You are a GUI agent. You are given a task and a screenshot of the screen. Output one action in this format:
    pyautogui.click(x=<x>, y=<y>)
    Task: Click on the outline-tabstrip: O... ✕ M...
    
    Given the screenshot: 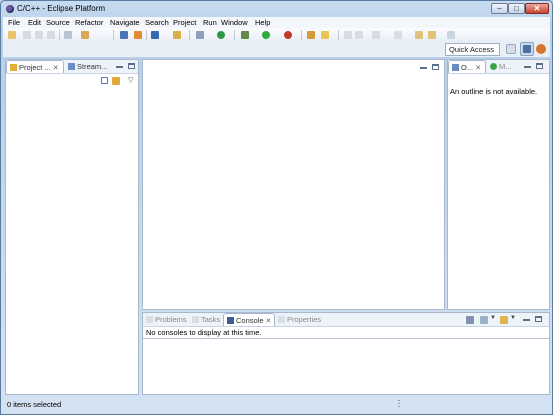 What is the action you would take?
    pyautogui.click(x=498, y=67)
    